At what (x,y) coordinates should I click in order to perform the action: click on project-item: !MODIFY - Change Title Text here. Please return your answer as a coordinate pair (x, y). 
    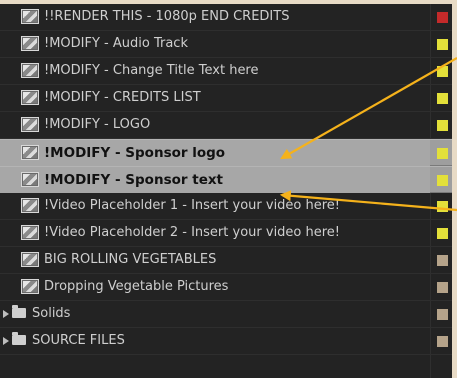
    Looking at the image, I should click on (226, 71).